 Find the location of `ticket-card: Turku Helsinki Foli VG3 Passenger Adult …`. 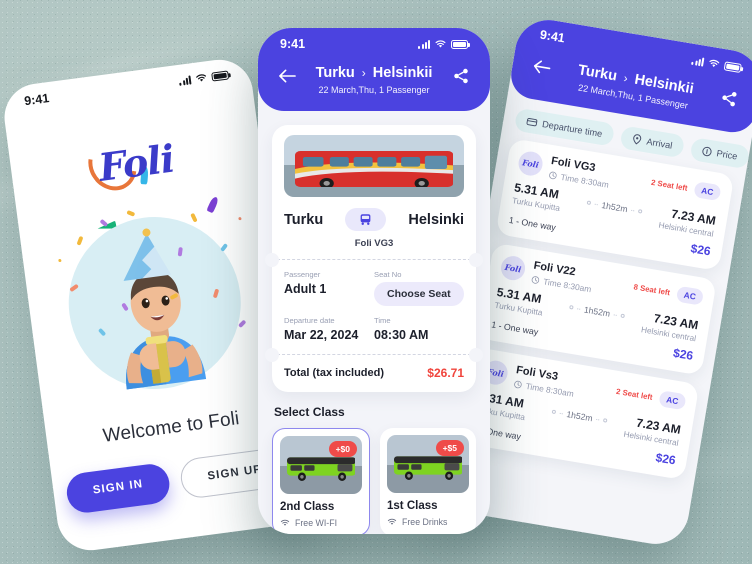

ticket-card: Turku Helsinki Foli VG3 Passenger Adult … is located at coordinates (374, 258).